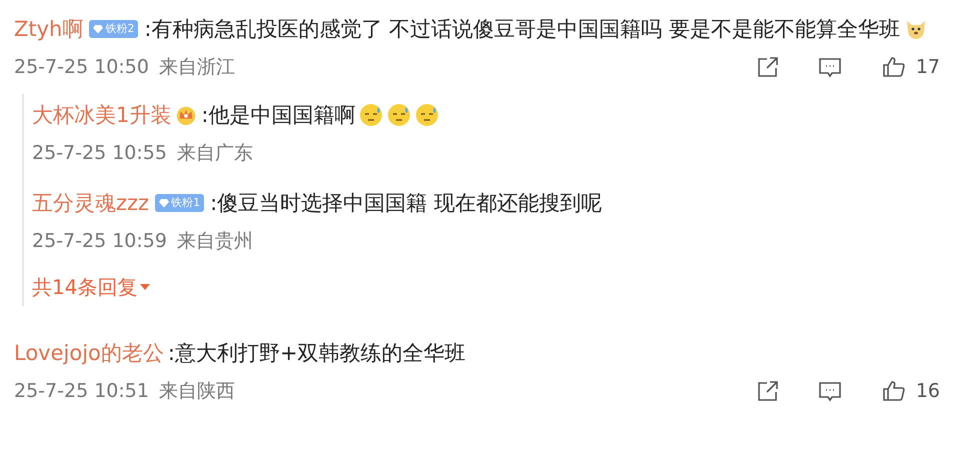 This screenshot has width=960, height=453. What do you see at coordinates (214, 153) in the screenshot?
I see `location: 来自广东` at bounding box center [214, 153].